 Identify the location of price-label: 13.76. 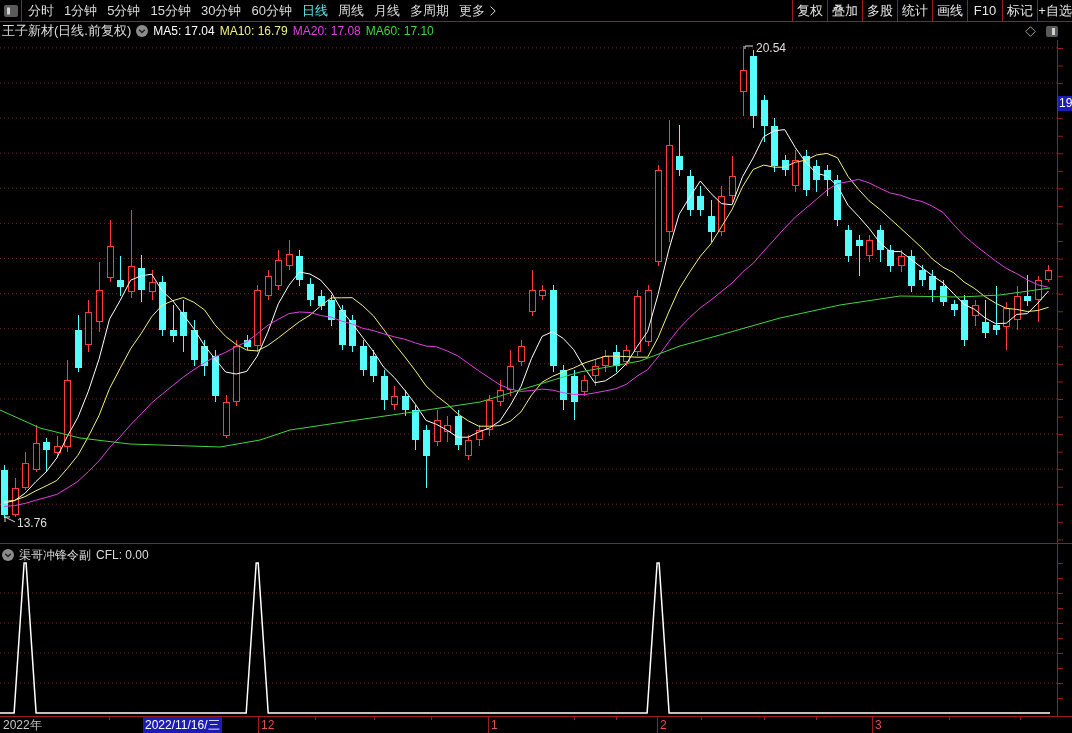
(32, 523).